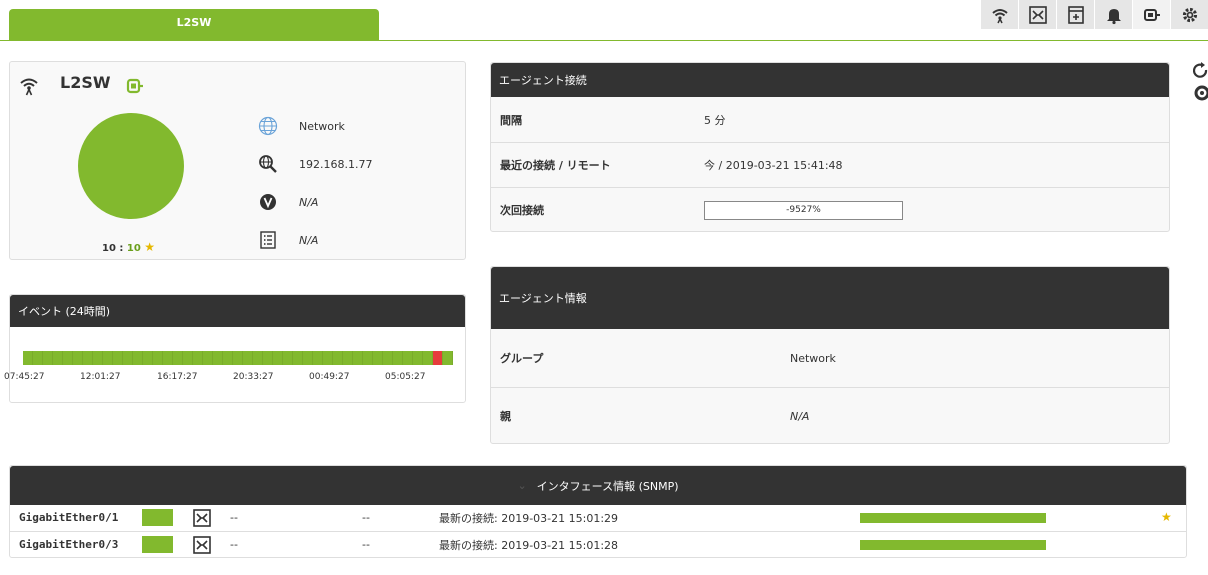 This screenshot has height=575, width=1208. What do you see at coordinates (953, 545) in the screenshot?
I see `interface-status-bar` at bounding box center [953, 545].